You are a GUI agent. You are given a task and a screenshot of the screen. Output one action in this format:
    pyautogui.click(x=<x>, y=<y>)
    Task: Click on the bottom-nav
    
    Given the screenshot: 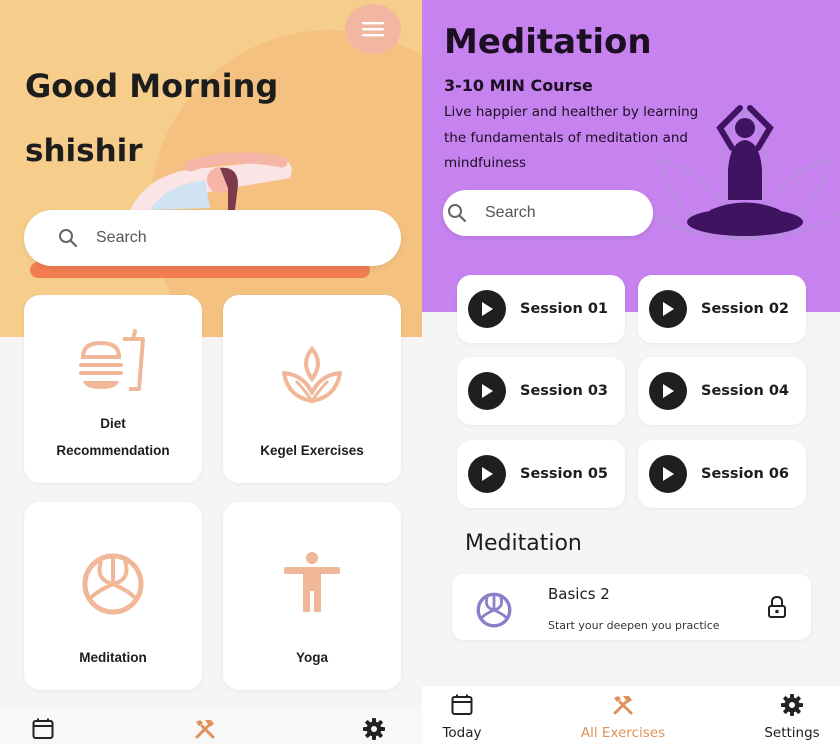 What is the action you would take?
    pyautogui.click(x=211, y=727)
    